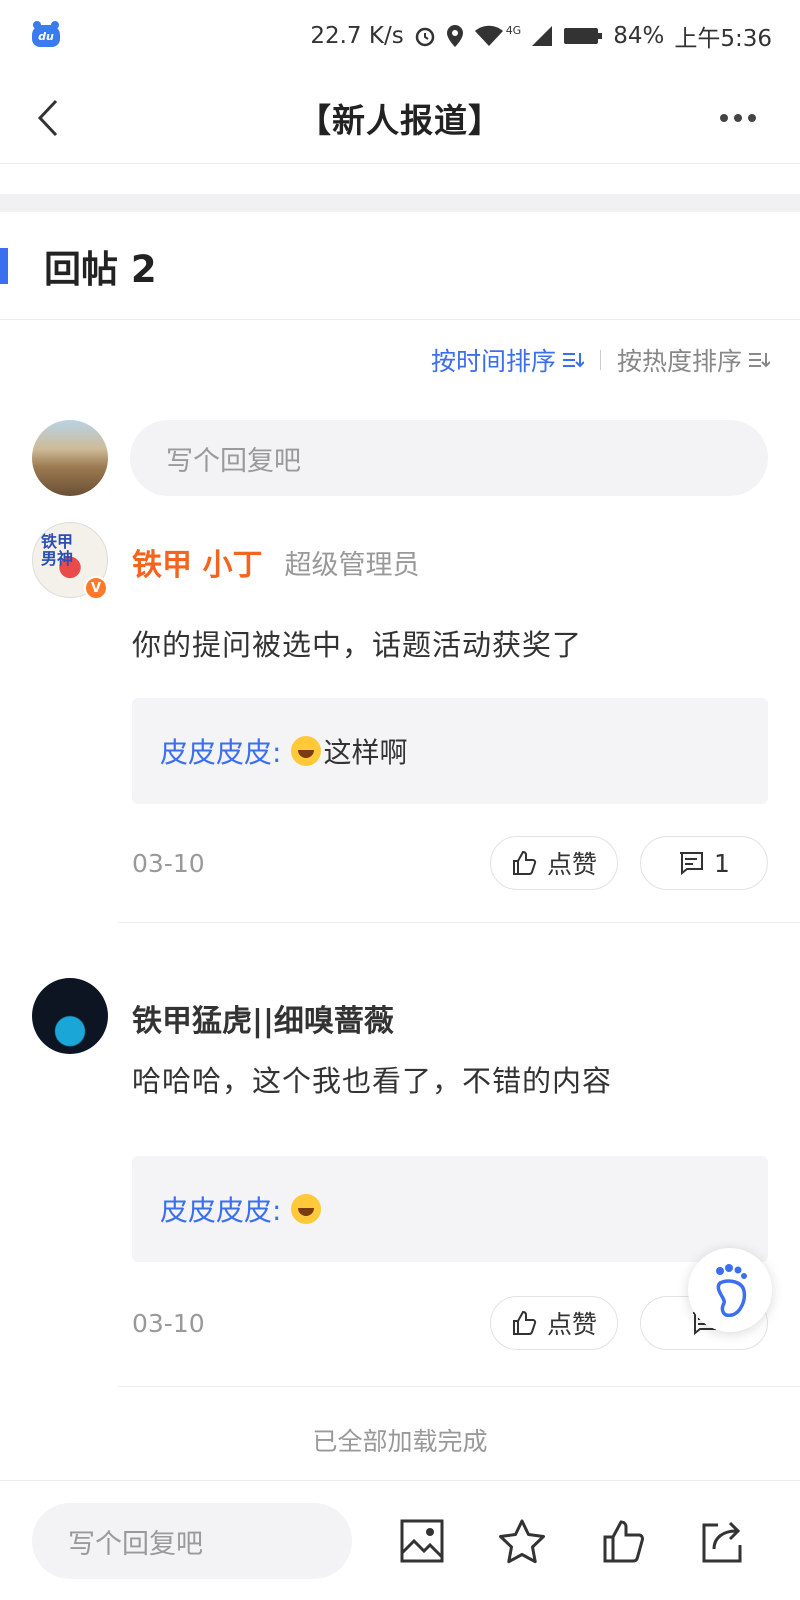 The height and width of the screenshot is (1600, 800). I want to click on nav-bar: 【新人报道】, so click(400, 118).